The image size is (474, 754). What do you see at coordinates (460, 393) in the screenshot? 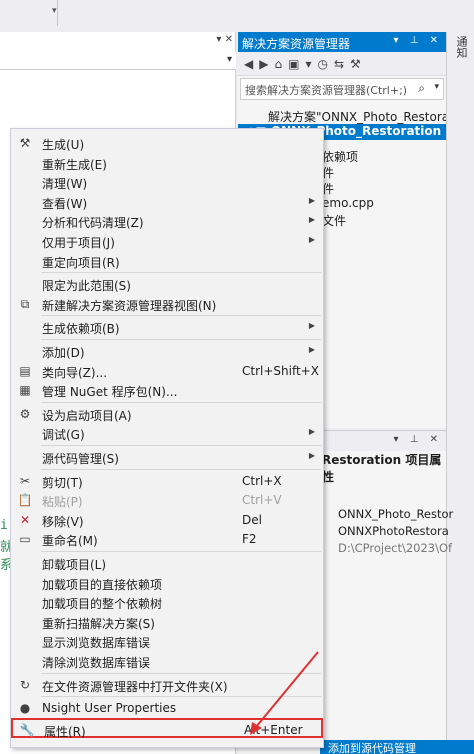
I see `side-tab-strip: 通知` at bounding box center [460, 393].